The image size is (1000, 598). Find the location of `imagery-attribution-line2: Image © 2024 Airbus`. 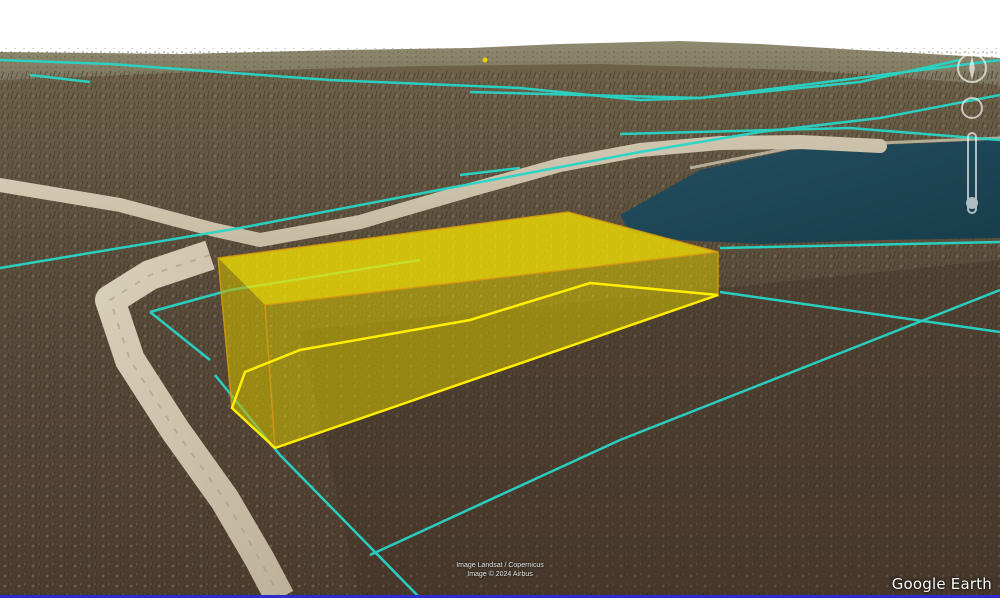

imagery-attribution-line2: Image © 2024 Airbus is located at coordinates (500, 574).